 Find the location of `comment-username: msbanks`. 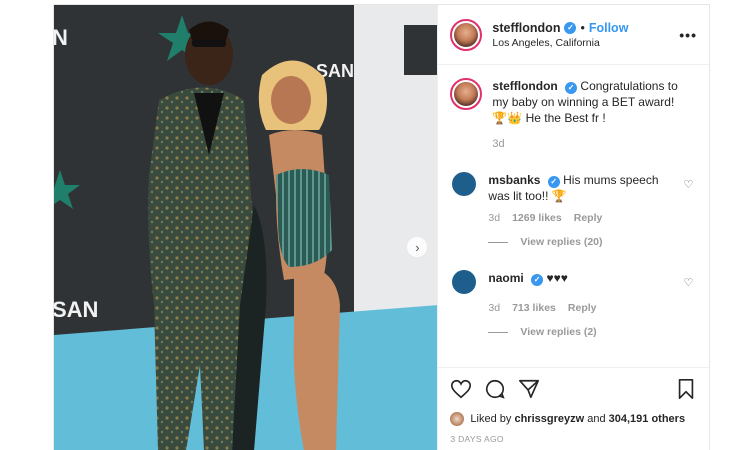

comment-username: msbanks is located at coordinates (514, 180).